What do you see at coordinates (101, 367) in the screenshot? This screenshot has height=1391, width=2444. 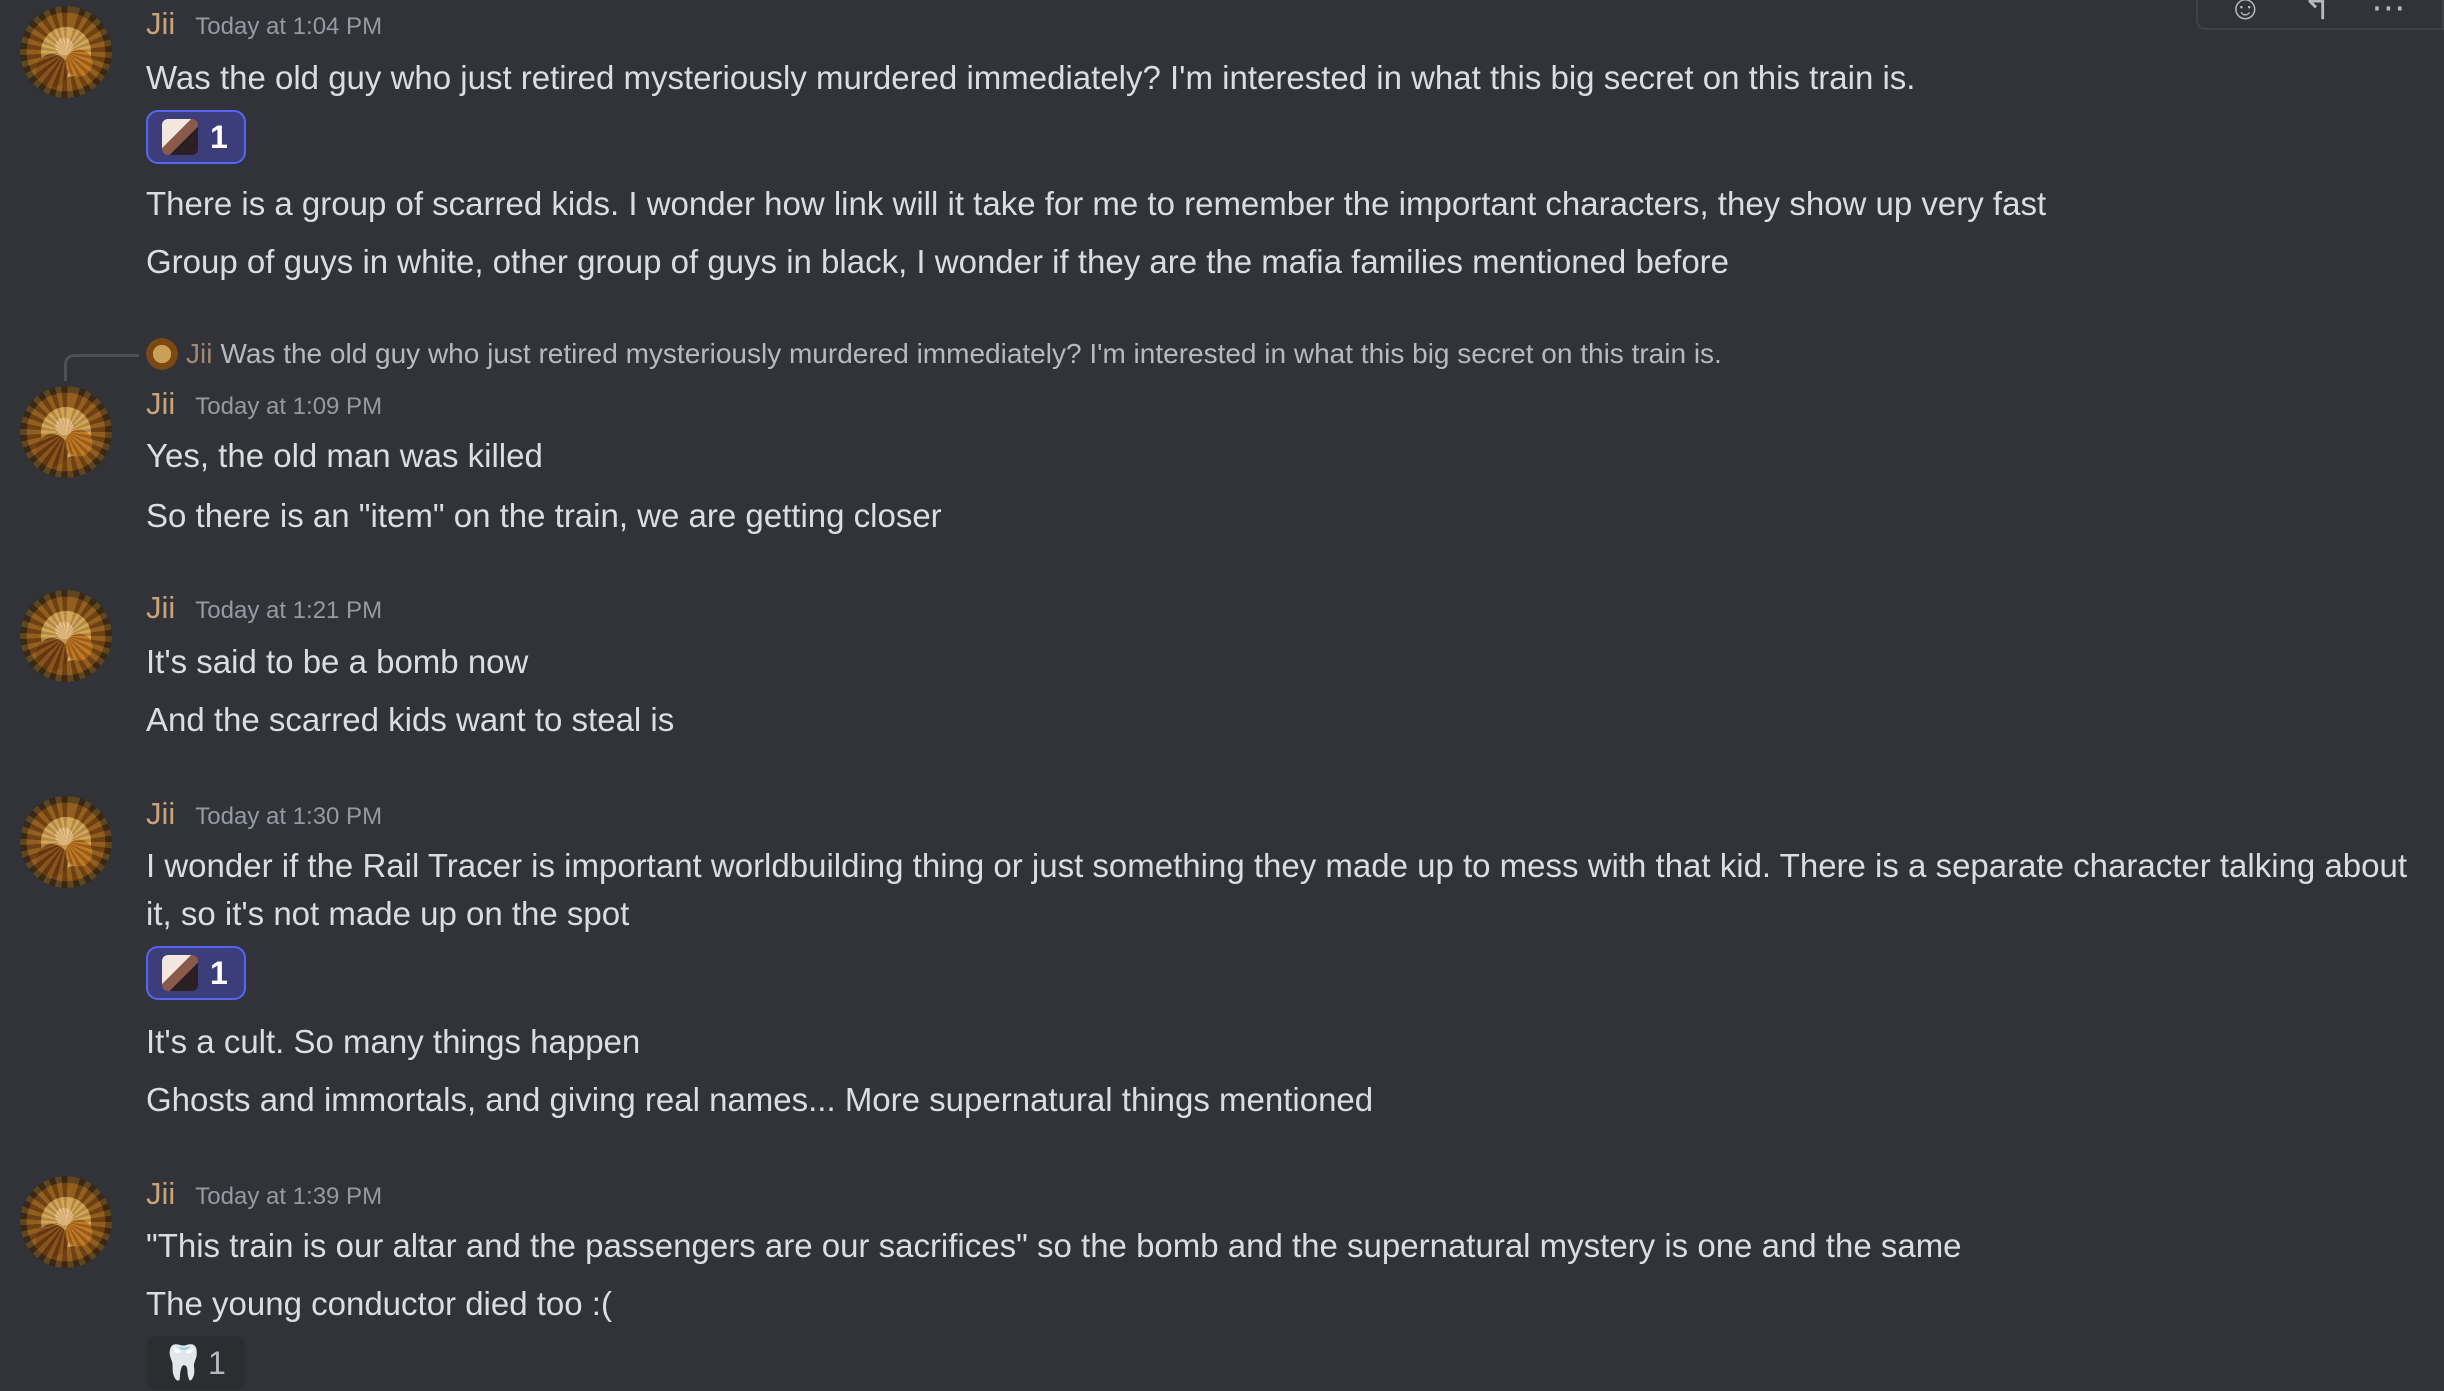 I see `reply-spine` at bounding box center [101, 367].